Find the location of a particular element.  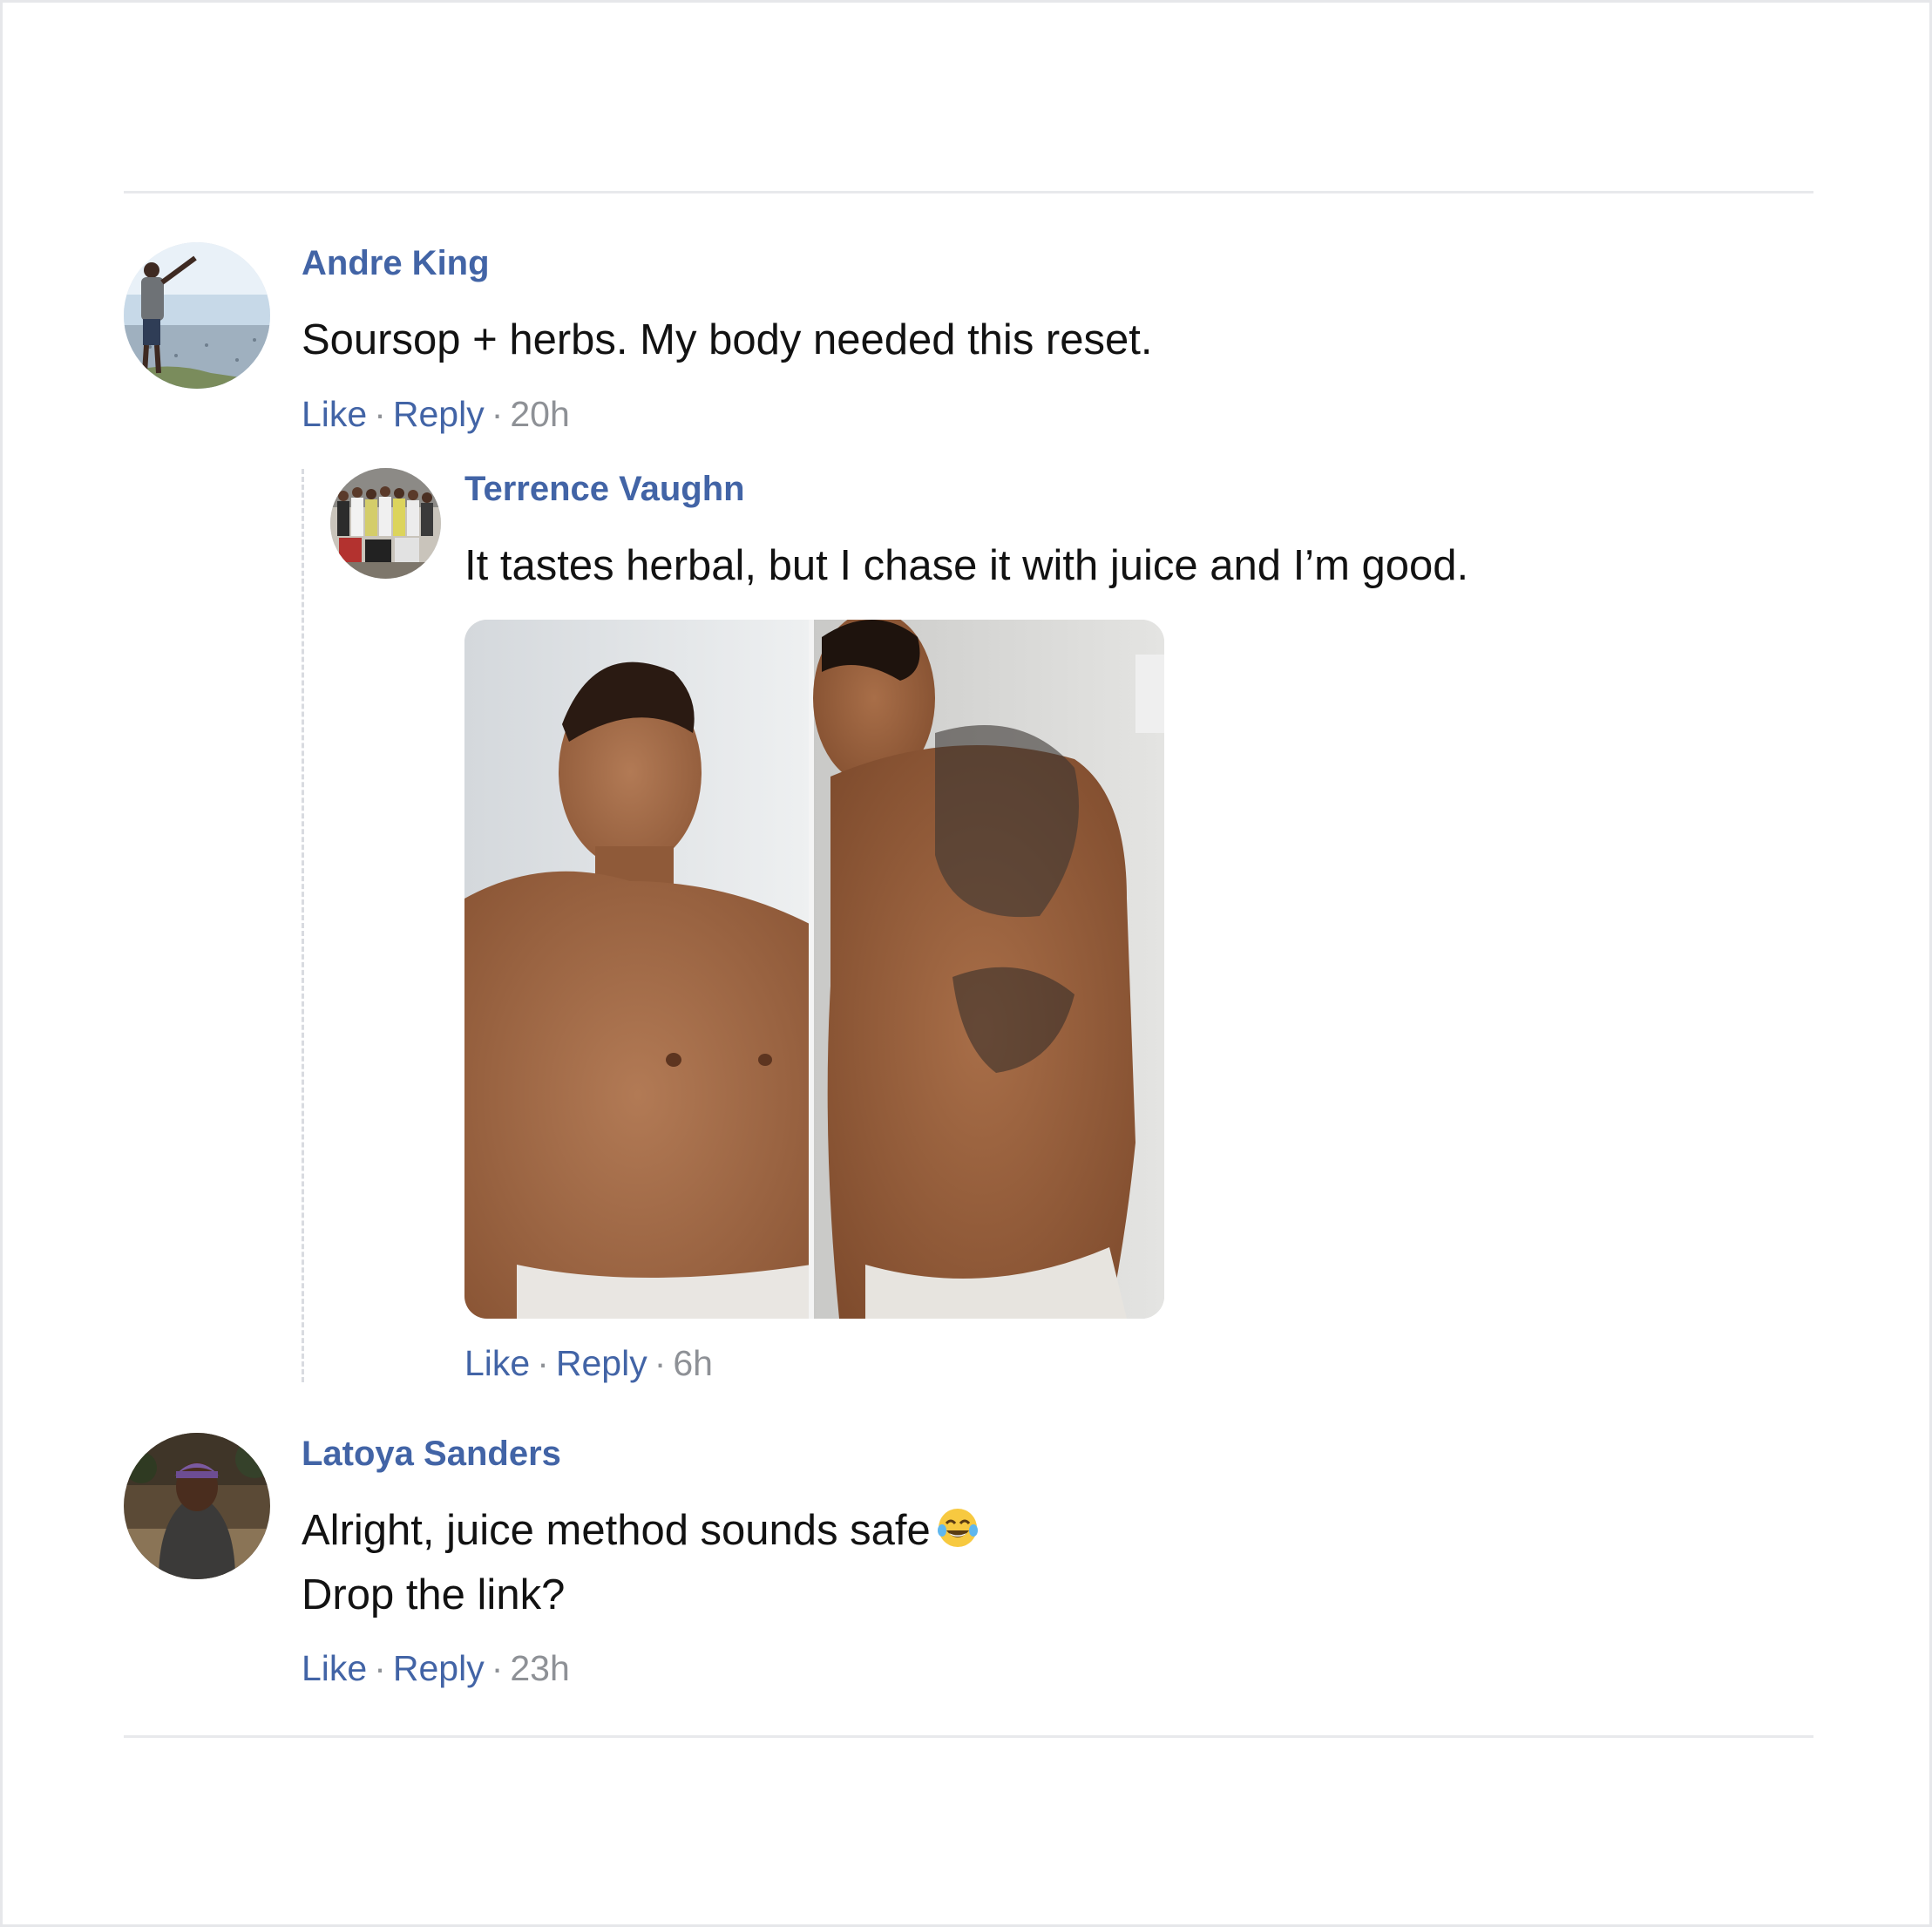

reply-timestamp: 6h is located at coordinates (693, 1363).